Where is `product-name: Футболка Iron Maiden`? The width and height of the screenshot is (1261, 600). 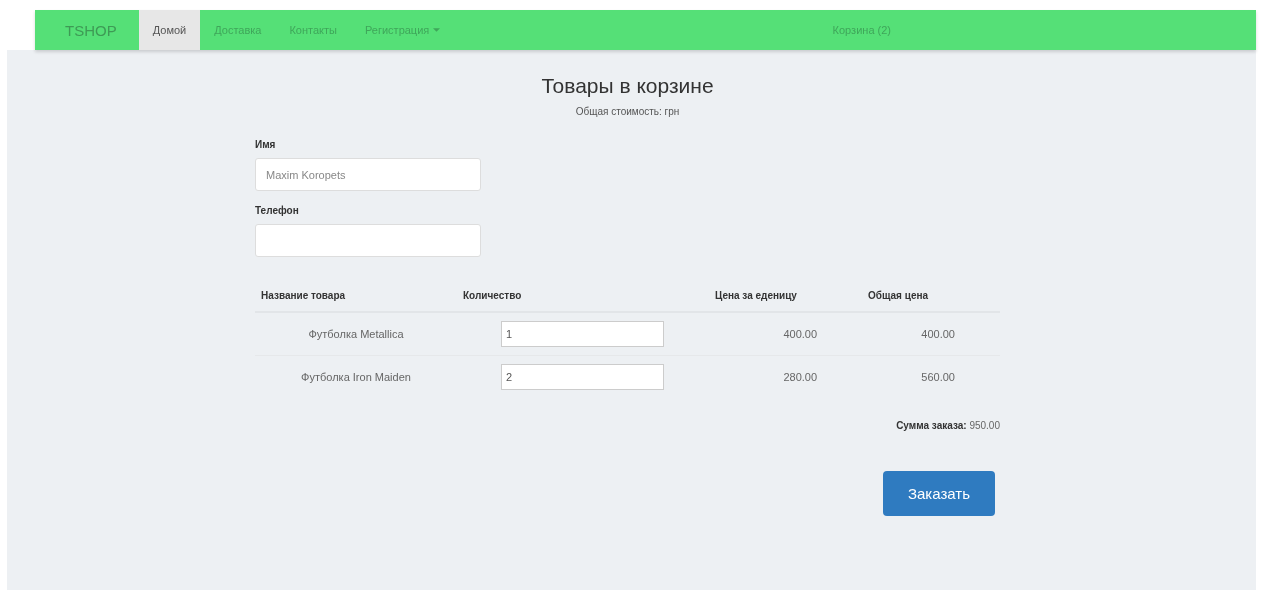
product-name: Футболка Iron Maiden is located at coordinates (356, 377).